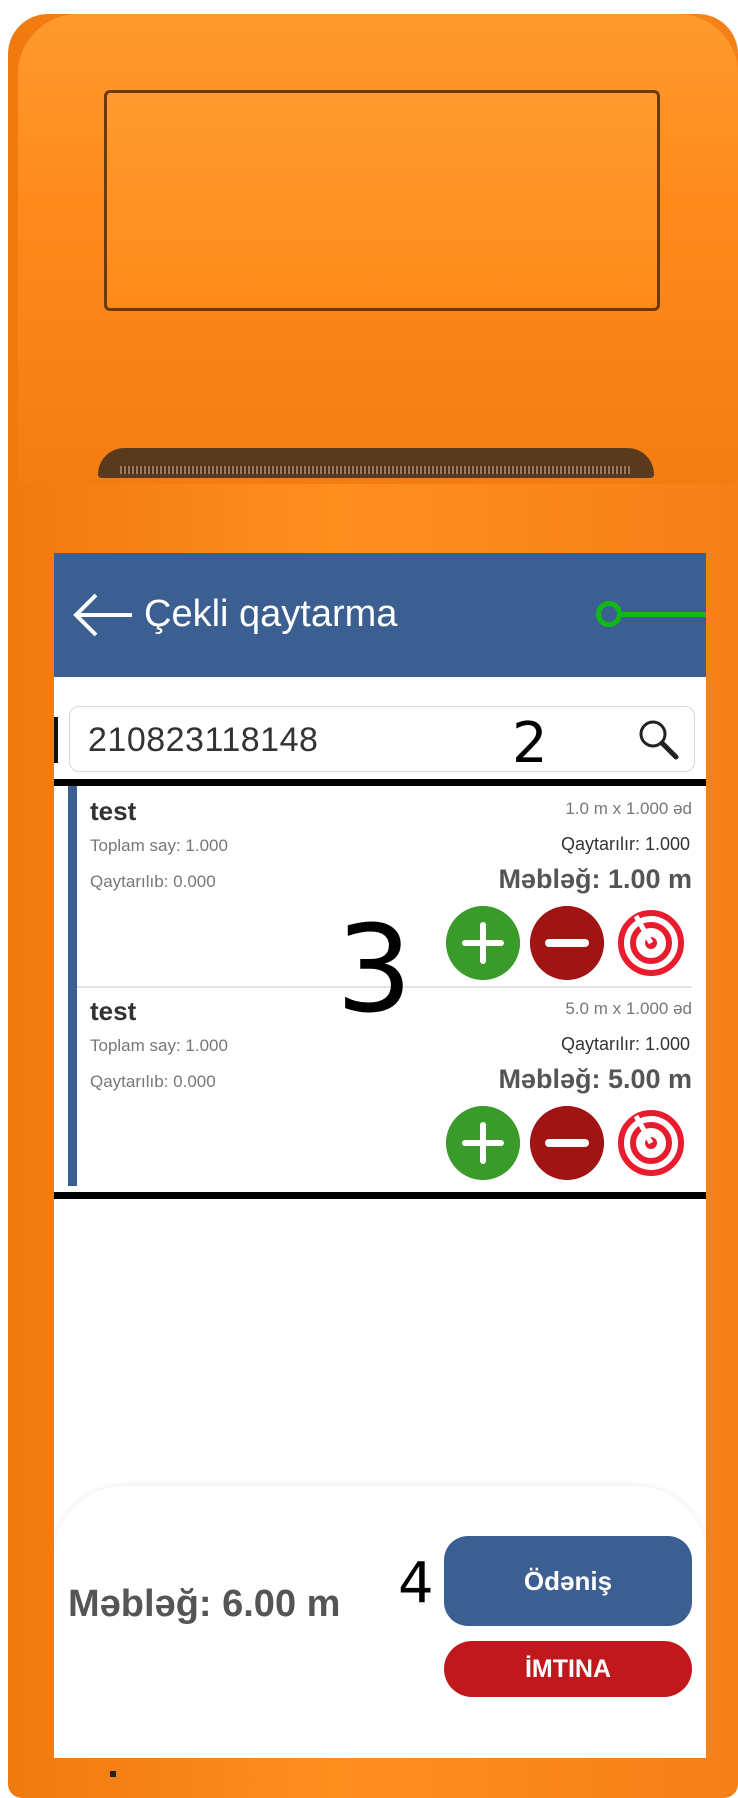 This screenshot has height=1798, width=738. What do you see at coordinates (271, 614) in the screenshot?
I see `page-title: Çekli qaytarma` at bounding box center [271, 614].